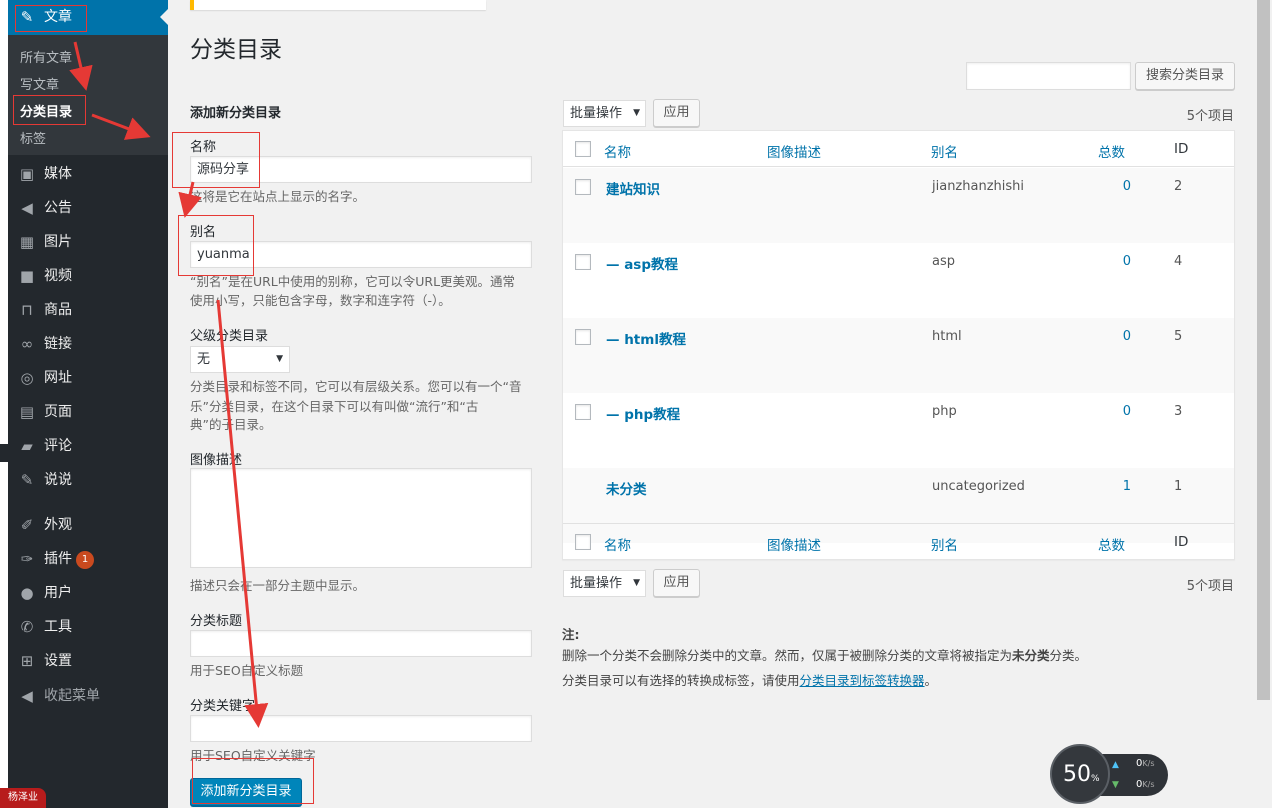 This screenshot has width=1272, height=808. I want to click on category-slug: html, so click(947, 336).